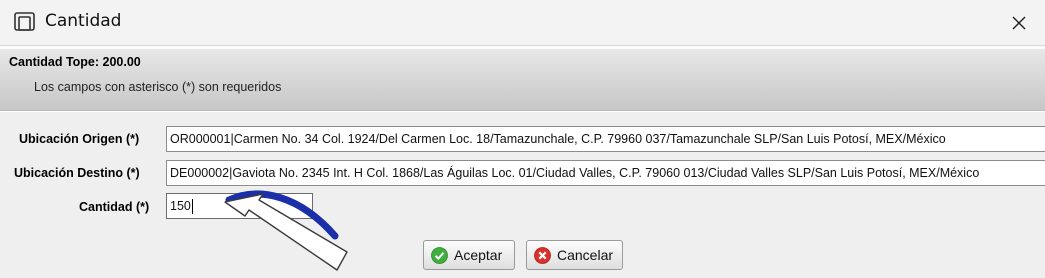  I want to click on cantidad-label: Cantidad (*), so click(114, 207).